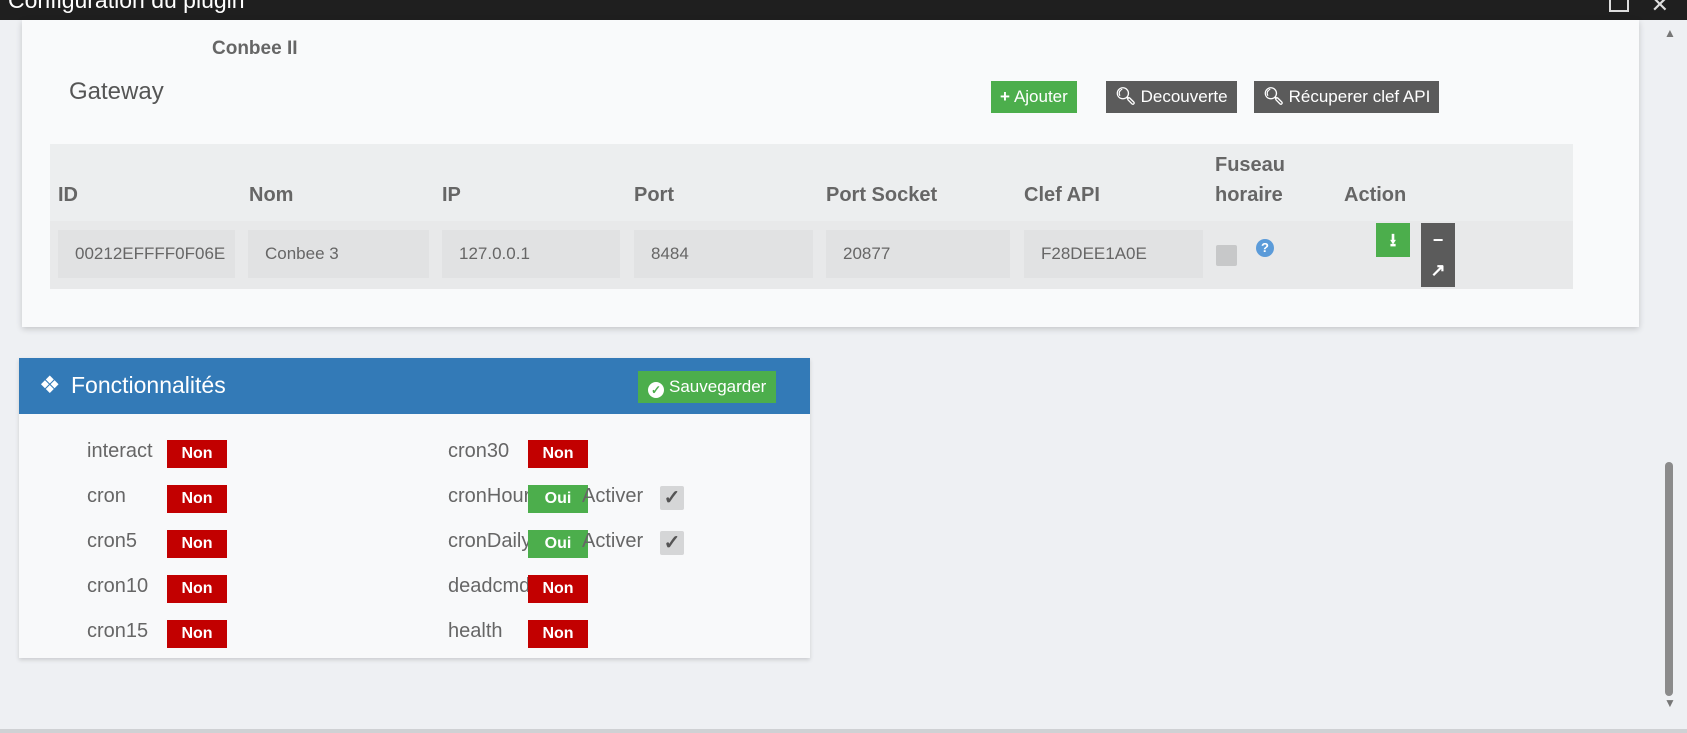 The width and height of the screenshot is (1687, 733). Describe the element at coordinates (1062, 195) in the screenshot. I see `header-api-key: Clef API` at that location.